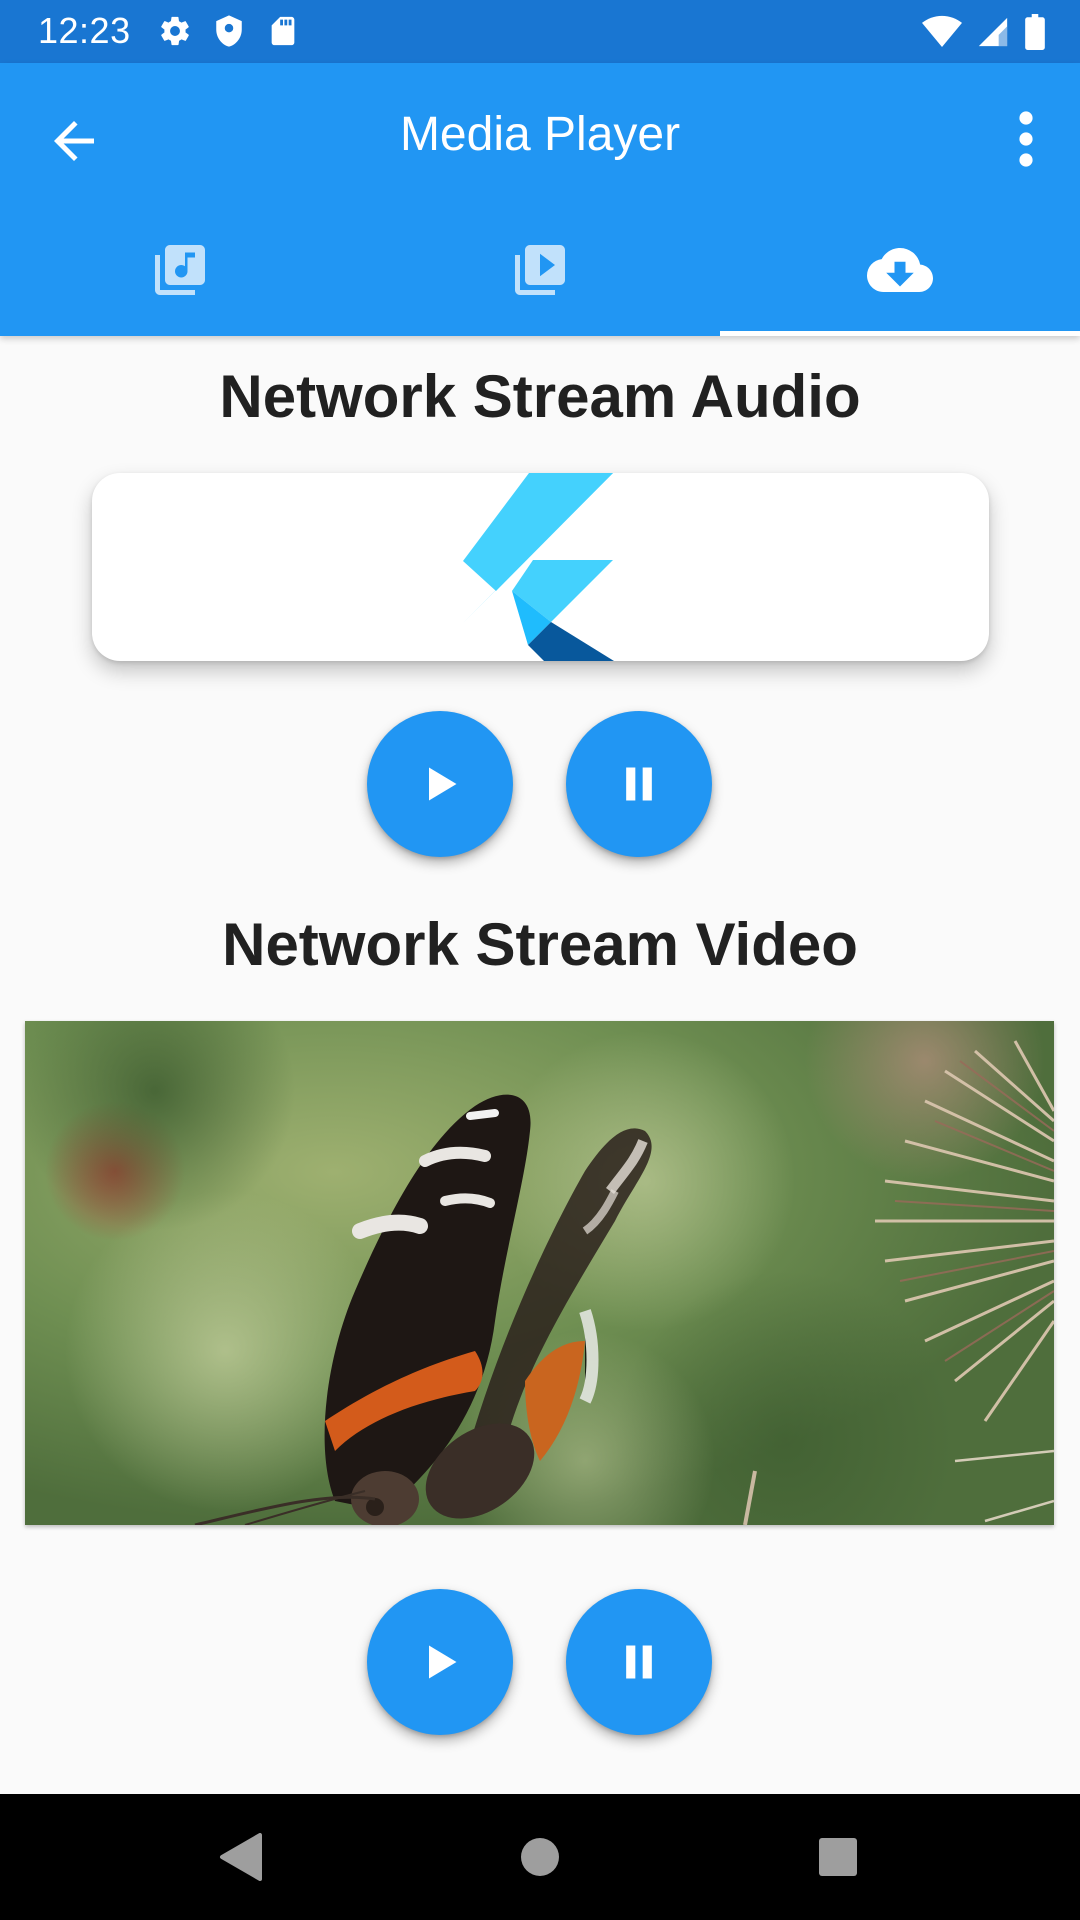  I want to click on sd-card-icon, so click(283, 33).